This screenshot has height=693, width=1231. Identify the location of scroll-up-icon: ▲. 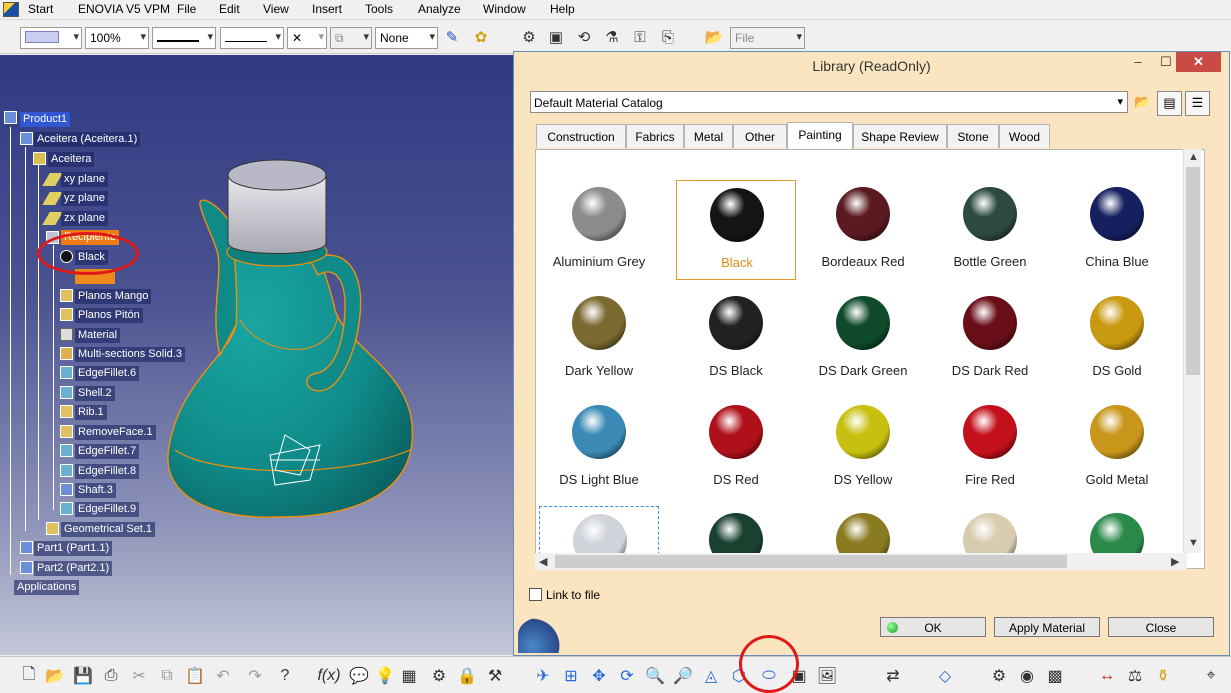
(1193, 157).